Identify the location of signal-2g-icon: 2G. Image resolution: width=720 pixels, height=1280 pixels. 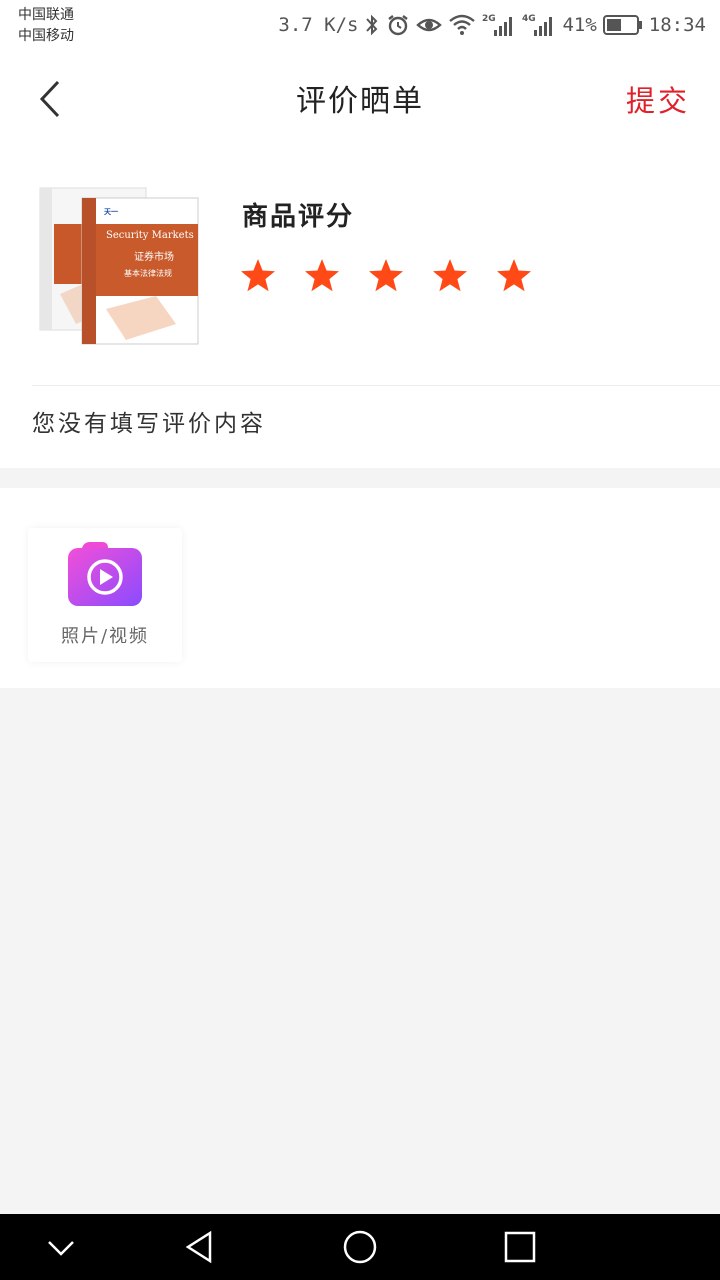
(497, 25).